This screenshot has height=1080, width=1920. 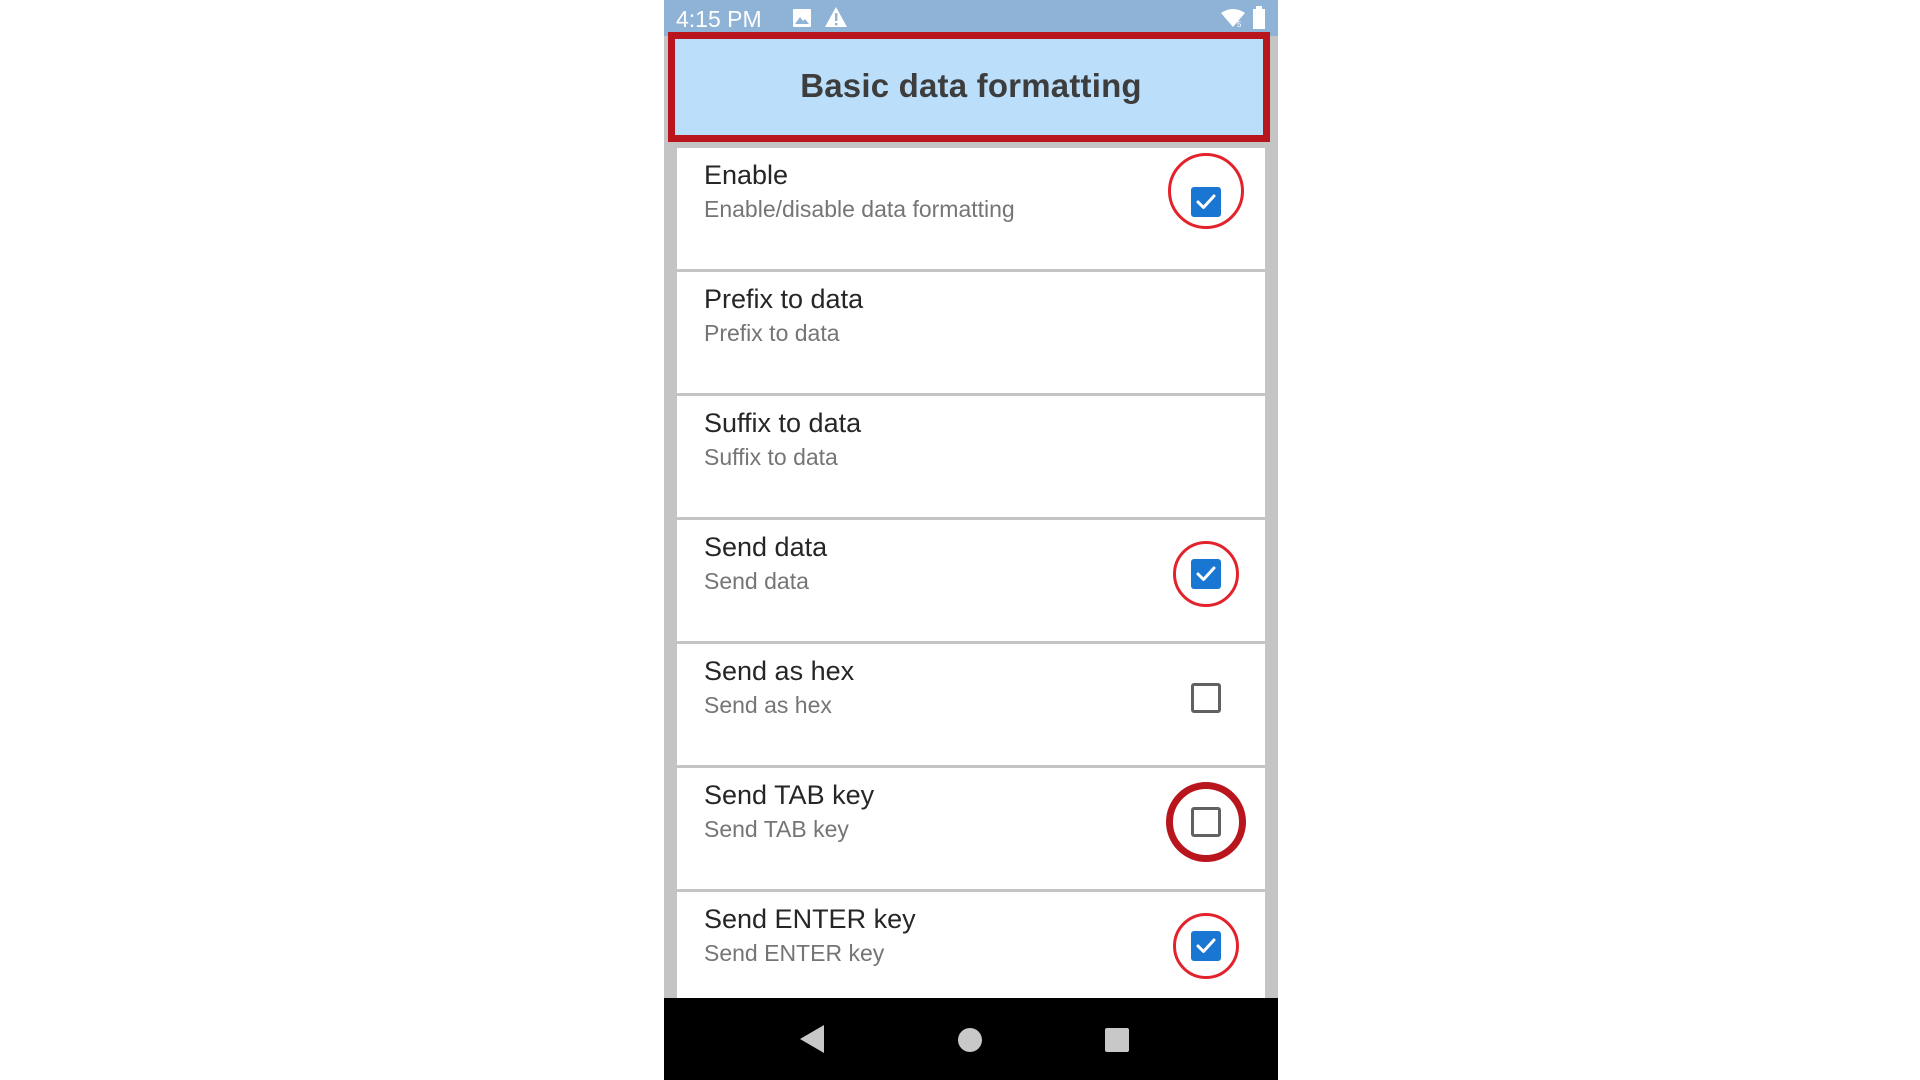 What do you see at coordinates (971, 18) in the screenshot?
I see `status-bar: 4:15 PM 5` at bounding box center [971, 18].